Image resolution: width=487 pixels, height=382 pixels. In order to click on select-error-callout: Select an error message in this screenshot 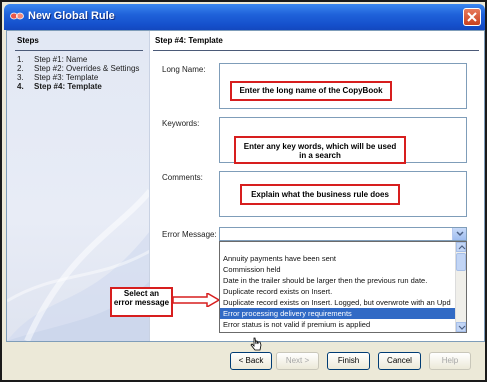, I will do `click(141, 302)`.